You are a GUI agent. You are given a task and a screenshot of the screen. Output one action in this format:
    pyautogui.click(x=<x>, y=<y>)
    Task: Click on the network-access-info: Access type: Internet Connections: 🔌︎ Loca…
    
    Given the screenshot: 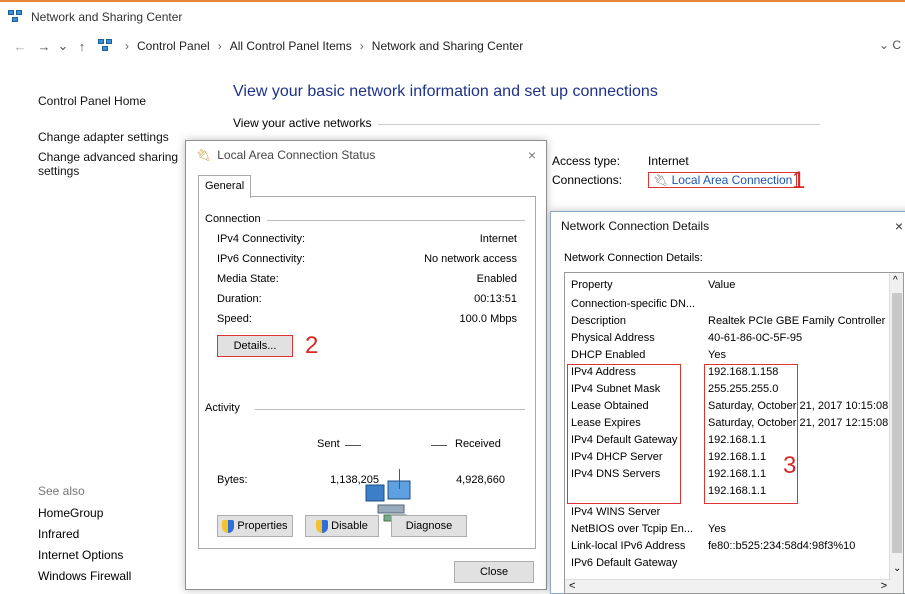 What is the action you would take?
    pyautogui.click(x=675, y=171)
    